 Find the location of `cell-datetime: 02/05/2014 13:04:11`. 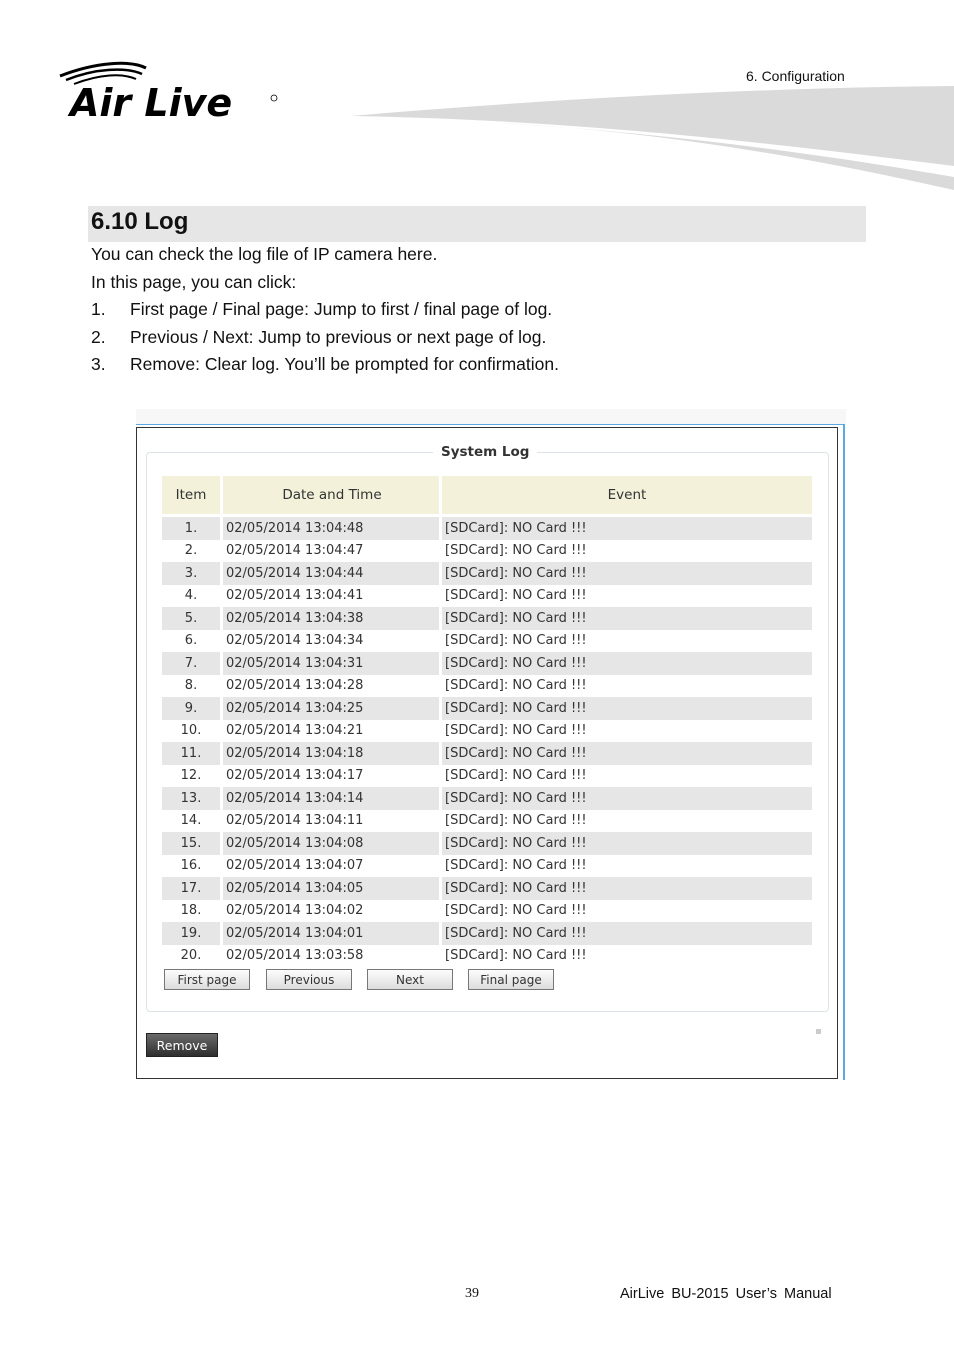

cell-datetime: 02/05/2014 13:04:11 is located at coordinates (331, 820).